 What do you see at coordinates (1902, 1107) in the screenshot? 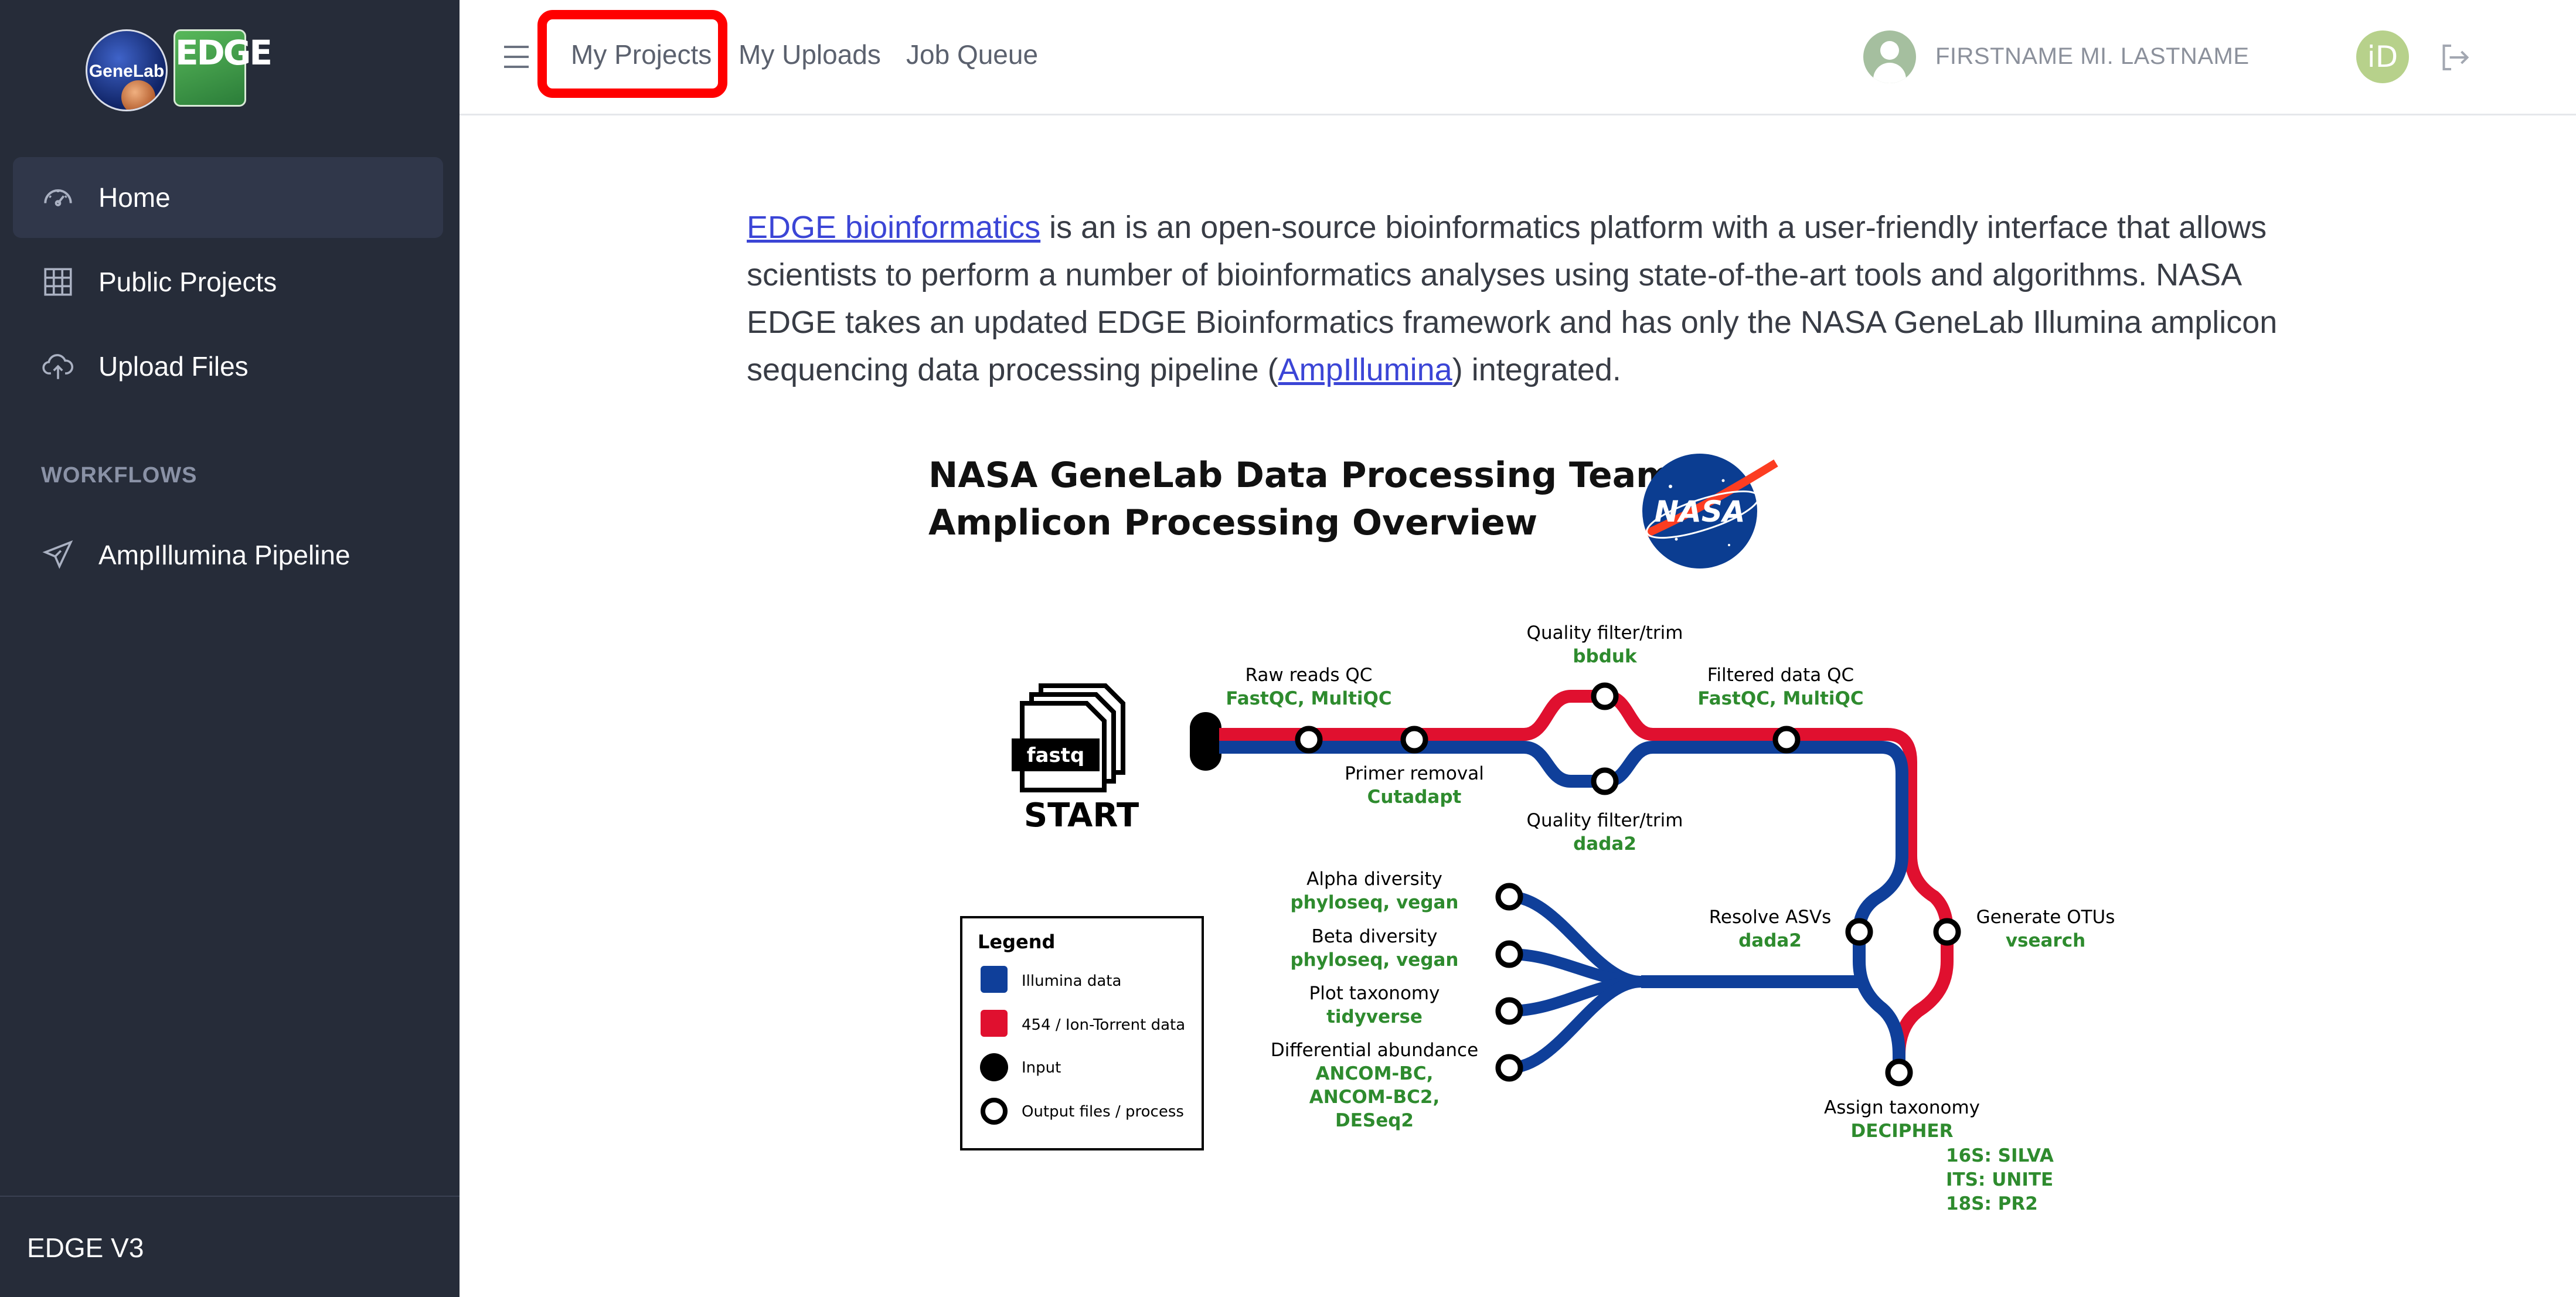
I see `assign-name: Assign taxonomy` at bounding box center [1902, 1107].